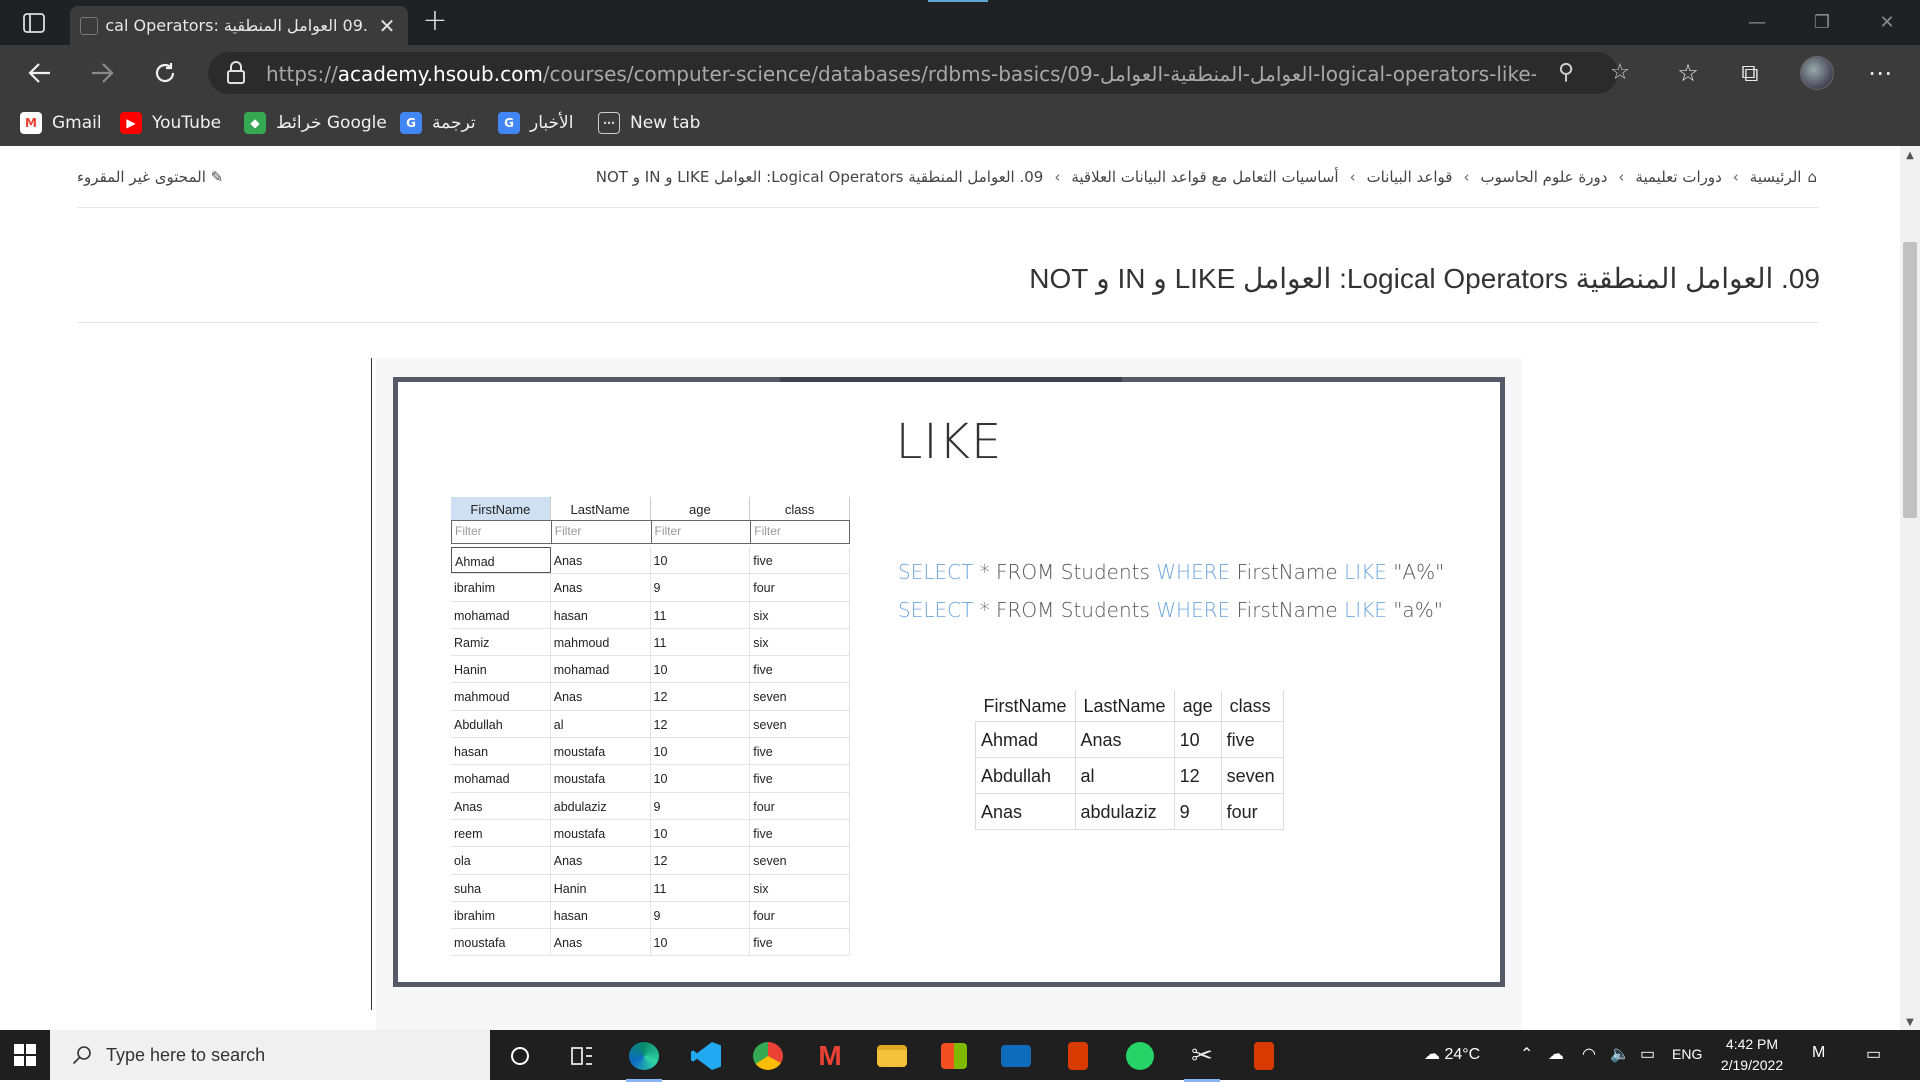  I want to click on add-favorite-icon: ☆, so click(1620, 74).